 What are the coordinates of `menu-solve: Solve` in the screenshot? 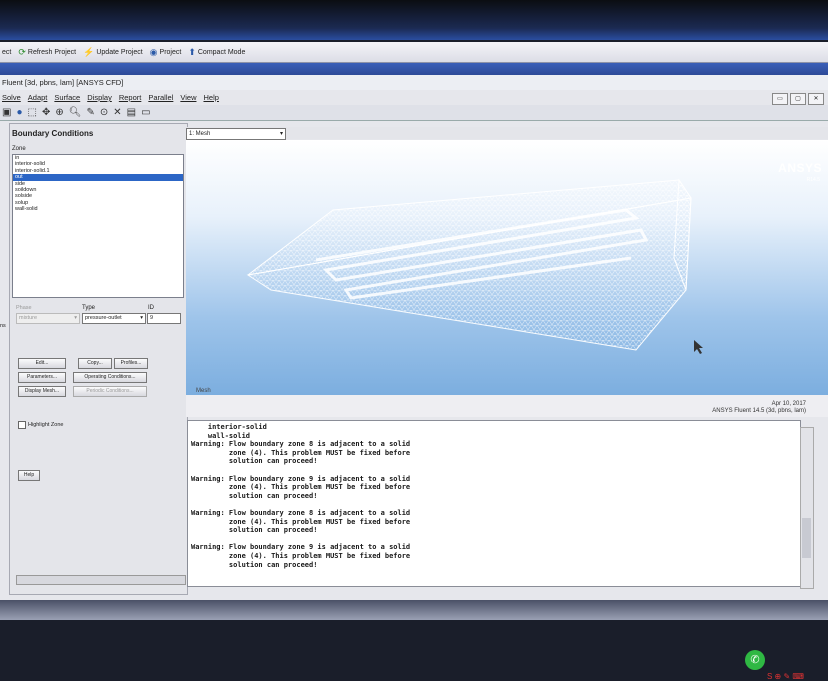 It's located at (11, 98).